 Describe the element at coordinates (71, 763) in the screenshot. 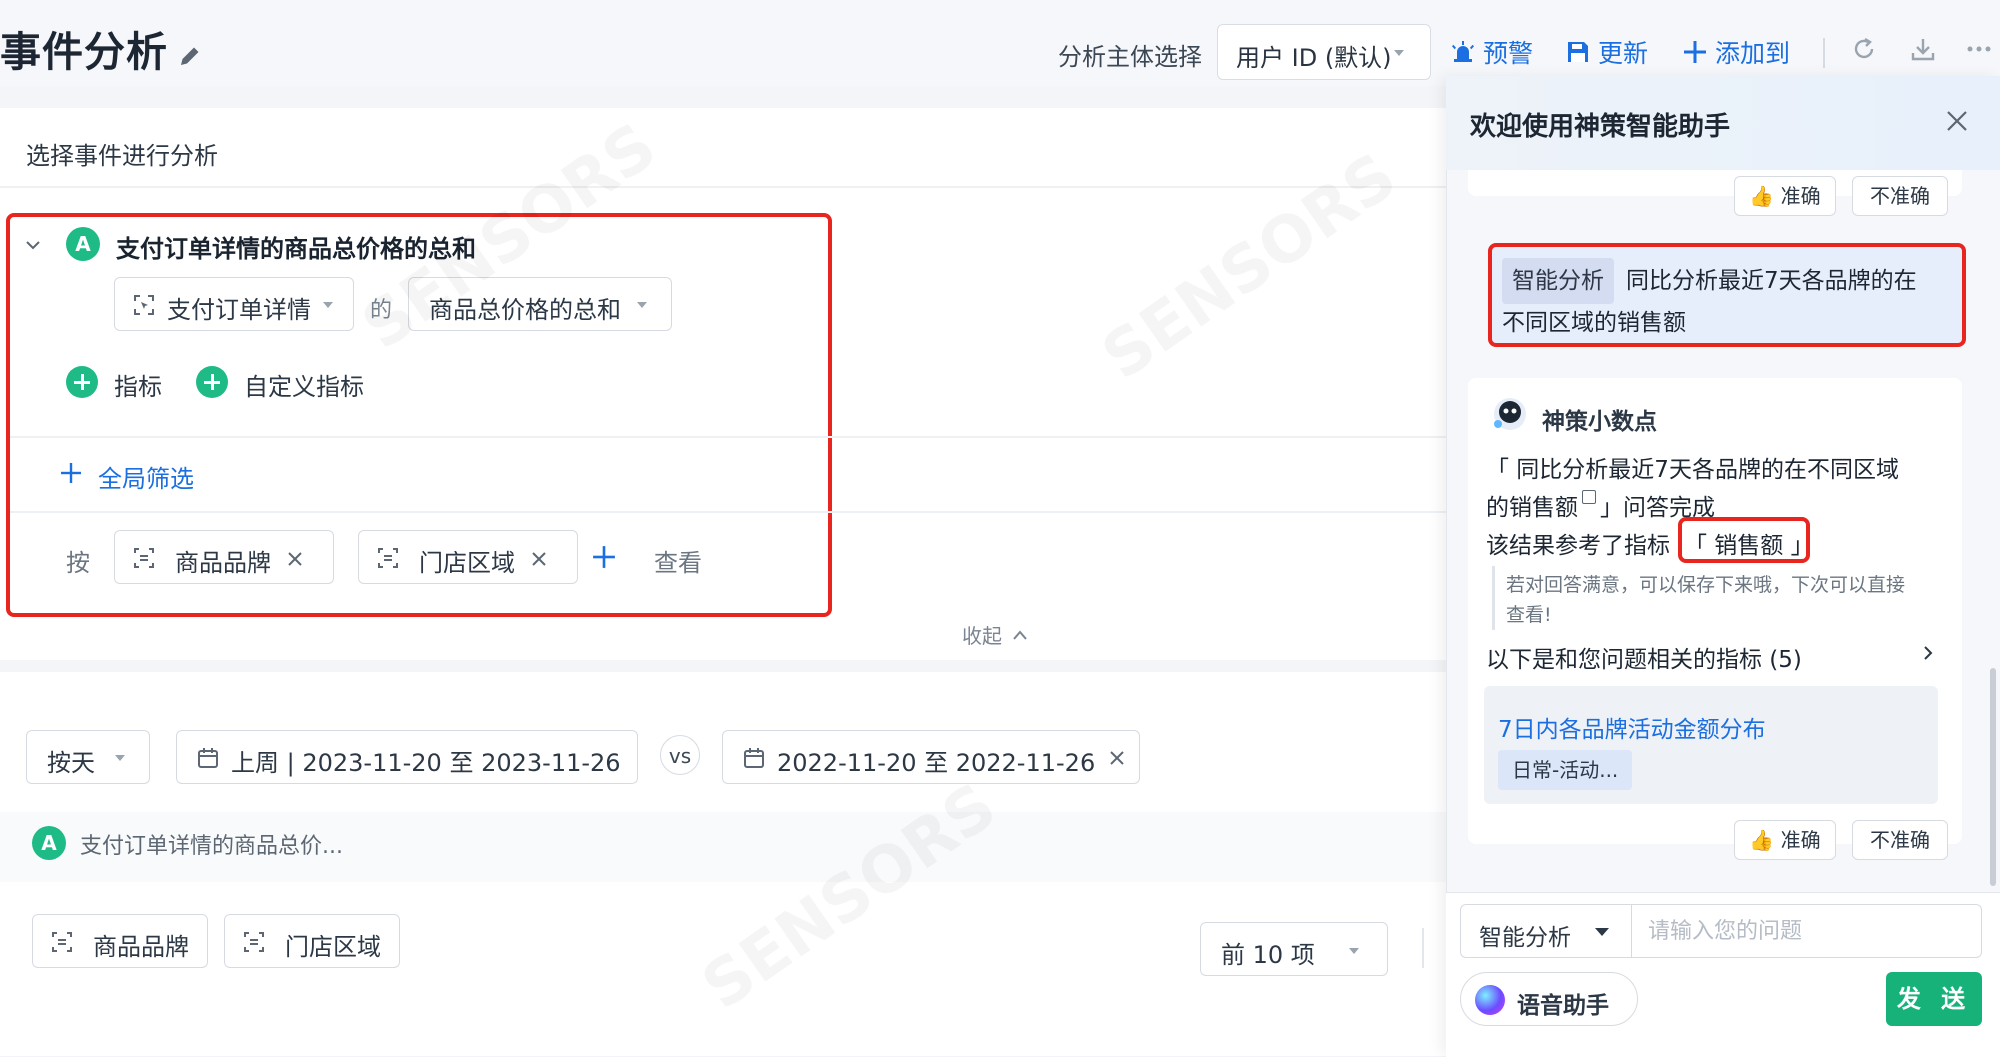

I see `granularity-value: 按天` at that location.